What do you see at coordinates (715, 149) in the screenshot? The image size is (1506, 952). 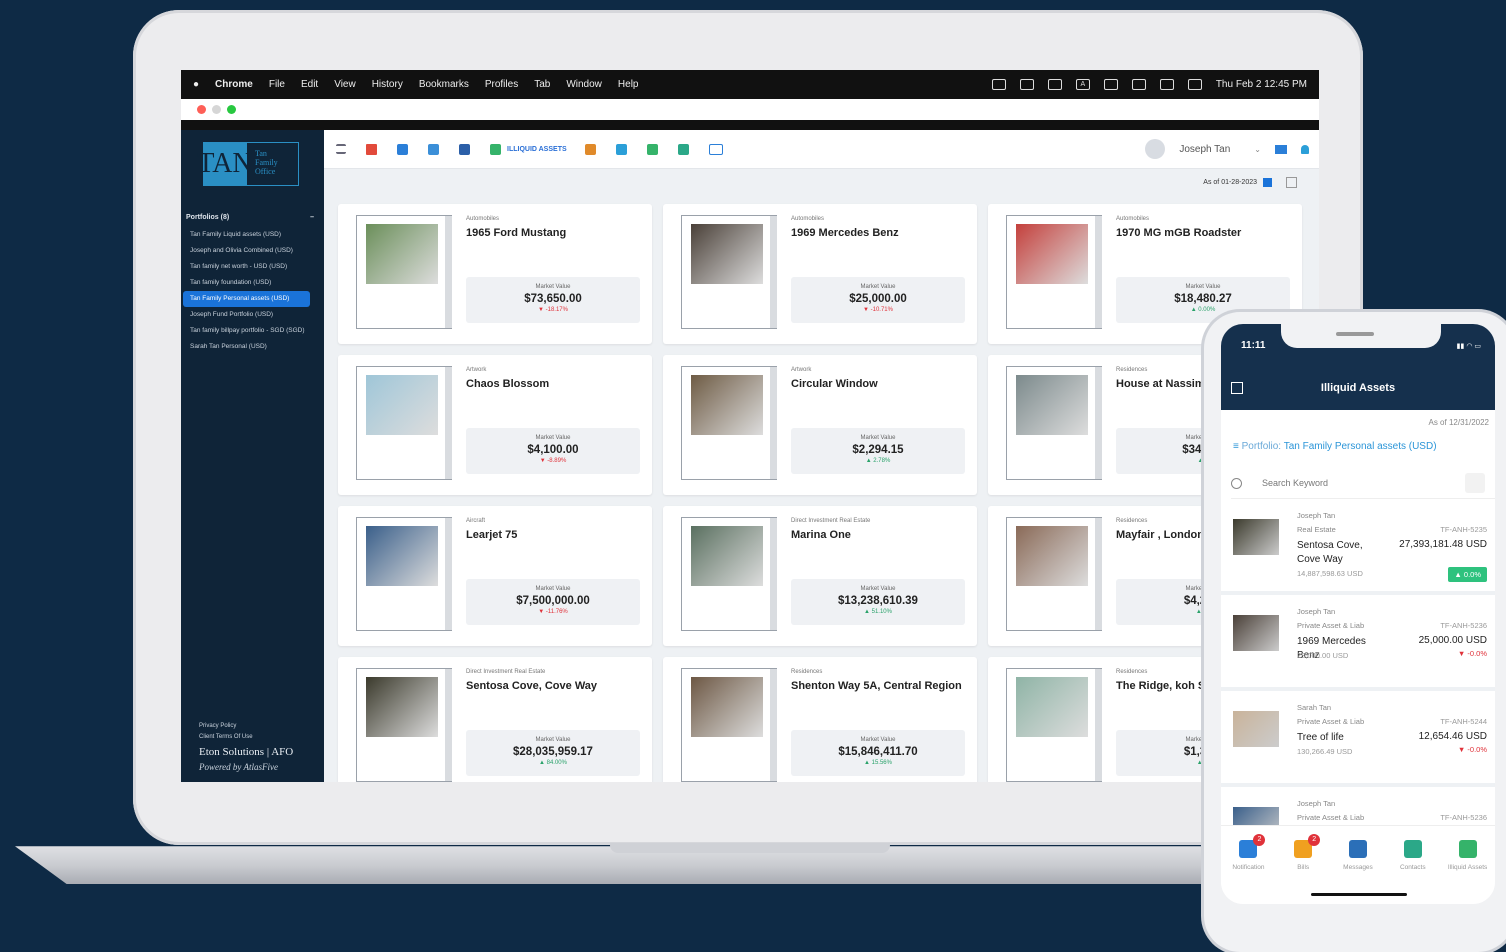 I see `report-icon` at bounding box center [715, 149].